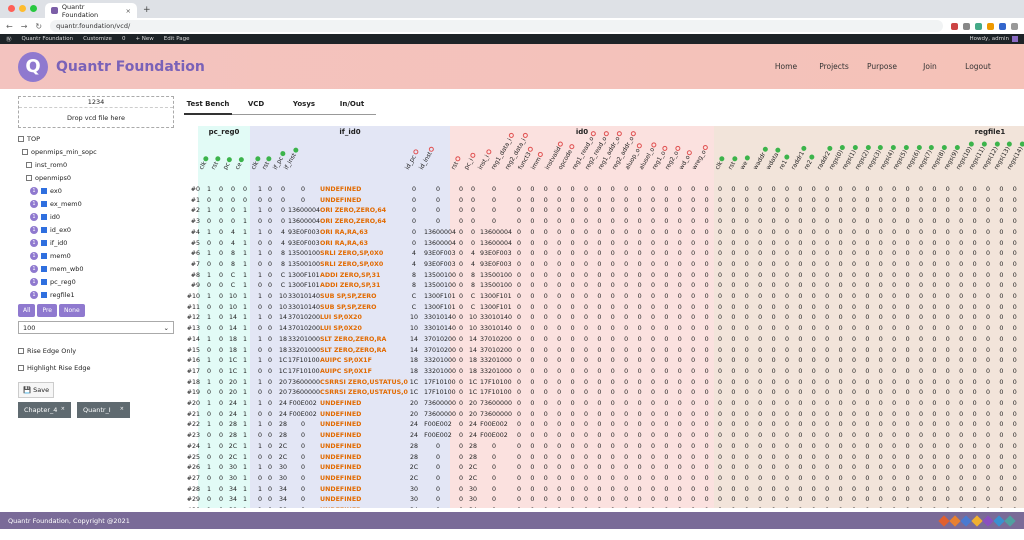 This screenshot has width=1024, height=540. Describe the element at coordinates (96, 255) in the screenshot. I see `tree-item: 1 mem0` at that location.